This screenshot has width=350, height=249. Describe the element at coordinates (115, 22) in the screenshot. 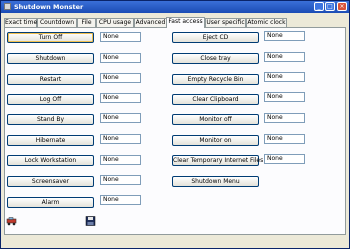

I see `tab-cpu-usage: CPU usage` at that location.